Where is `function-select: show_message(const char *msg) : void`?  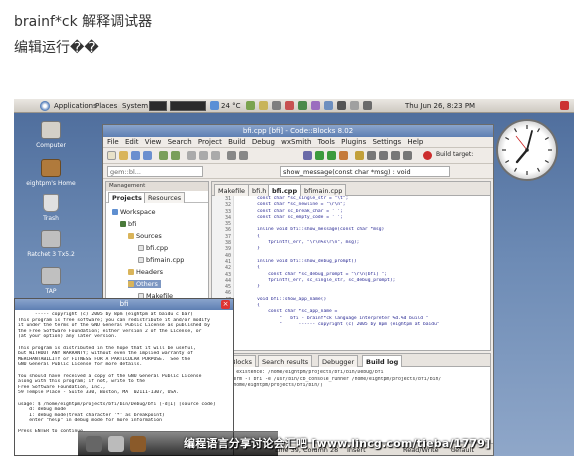
function-select: show_message(const char *msg) : void is located at coordinates (365, 171).